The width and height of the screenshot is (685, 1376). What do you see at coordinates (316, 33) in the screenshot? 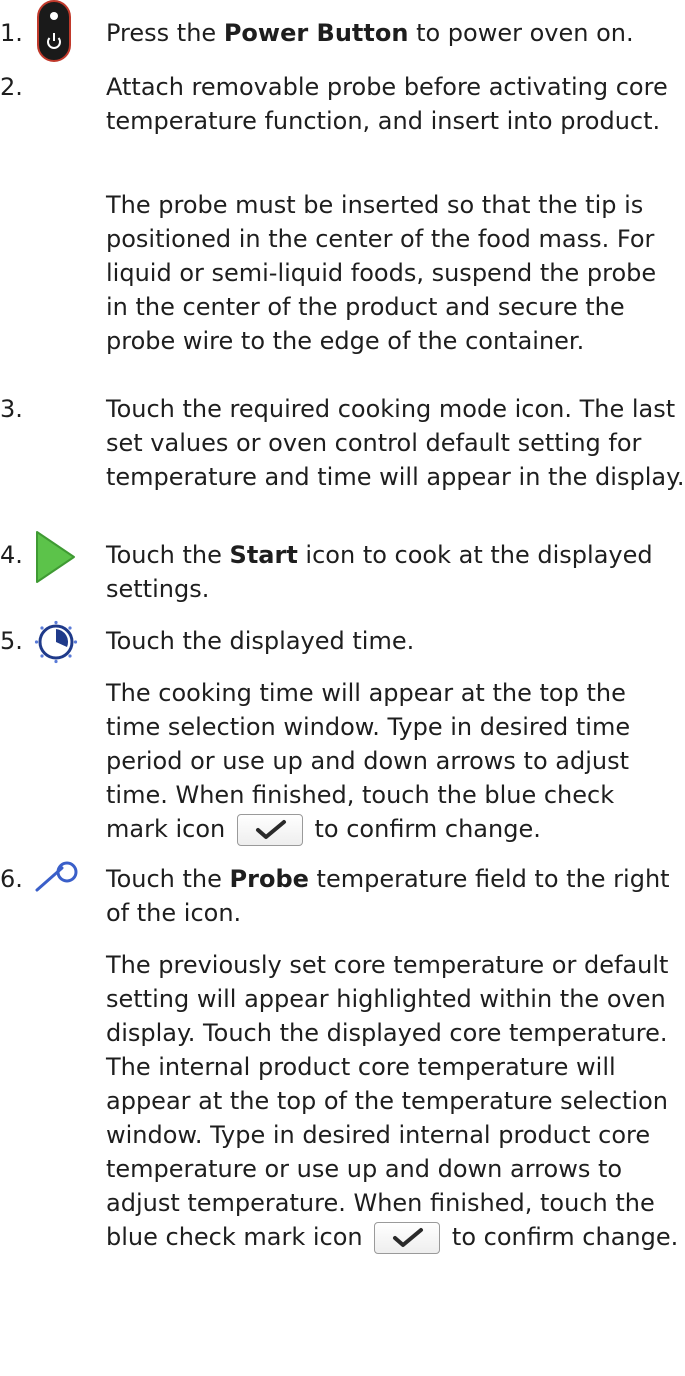
I see `power-button-label: Power Button` at bounding box center [316, 33].